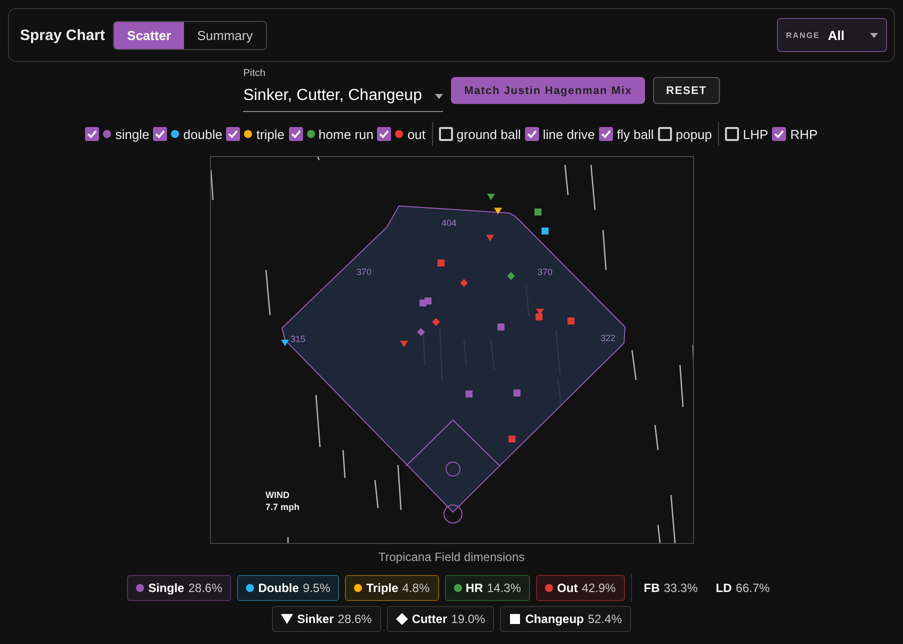 The width and height of the screenshot is (903, 644). Describe the element at coordinates (626, 134) in the screenshot. I see `filter-checkbox: fly ball` at that location.